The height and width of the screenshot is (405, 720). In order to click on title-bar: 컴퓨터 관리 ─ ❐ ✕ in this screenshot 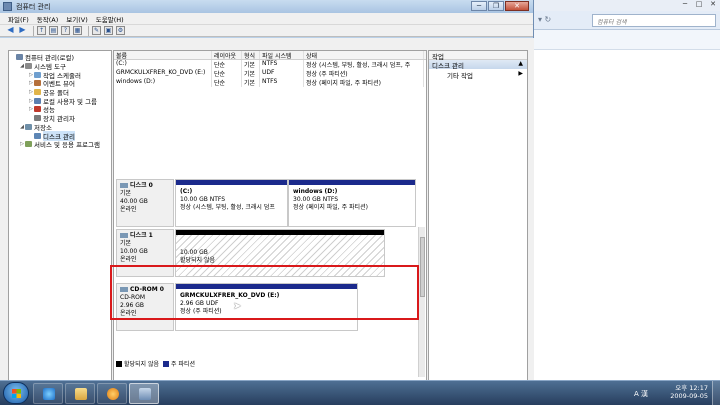, I will do `click(266, 6)`.